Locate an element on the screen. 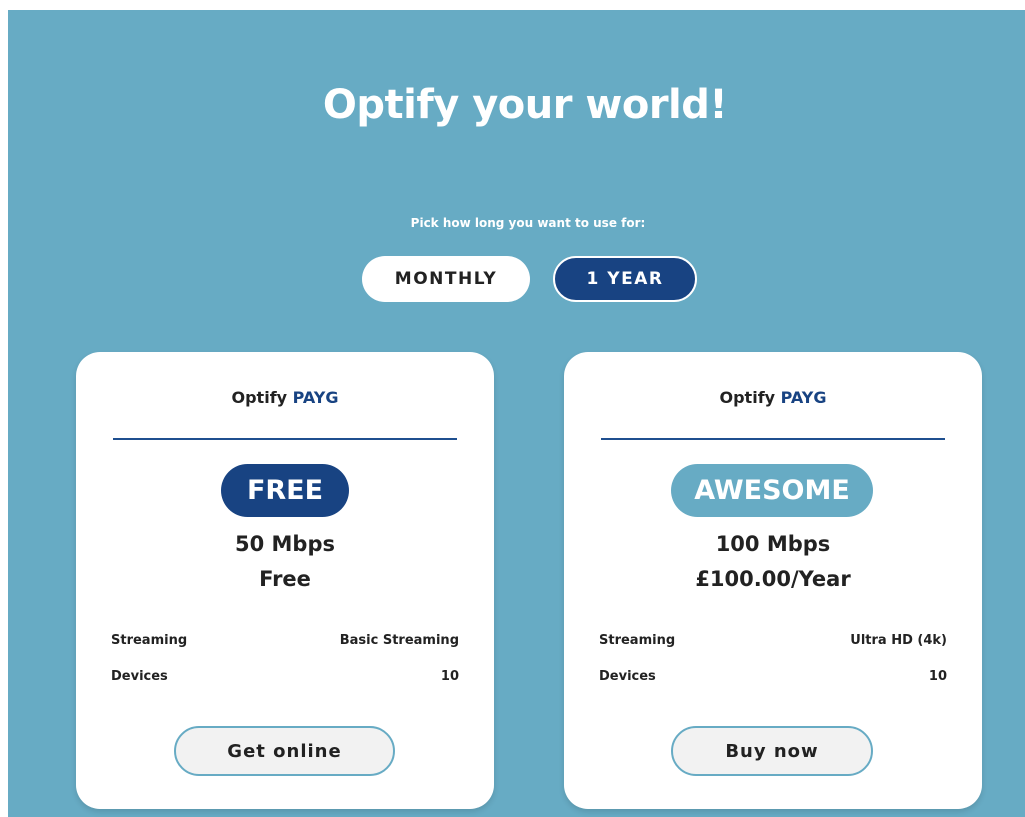 The width and height of the screenshot is (1025, 817). plan-badge: FREE is located at coordinates (285, 490).